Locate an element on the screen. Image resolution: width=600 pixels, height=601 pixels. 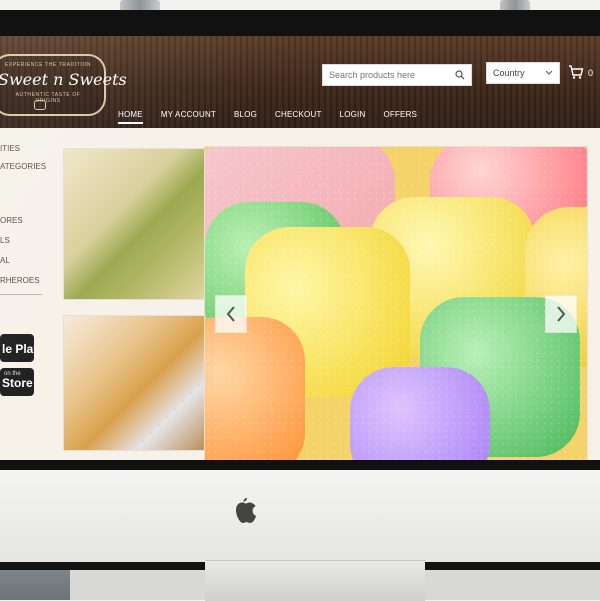
nav-offers: OFFERS is located at coordinates (400, 117).